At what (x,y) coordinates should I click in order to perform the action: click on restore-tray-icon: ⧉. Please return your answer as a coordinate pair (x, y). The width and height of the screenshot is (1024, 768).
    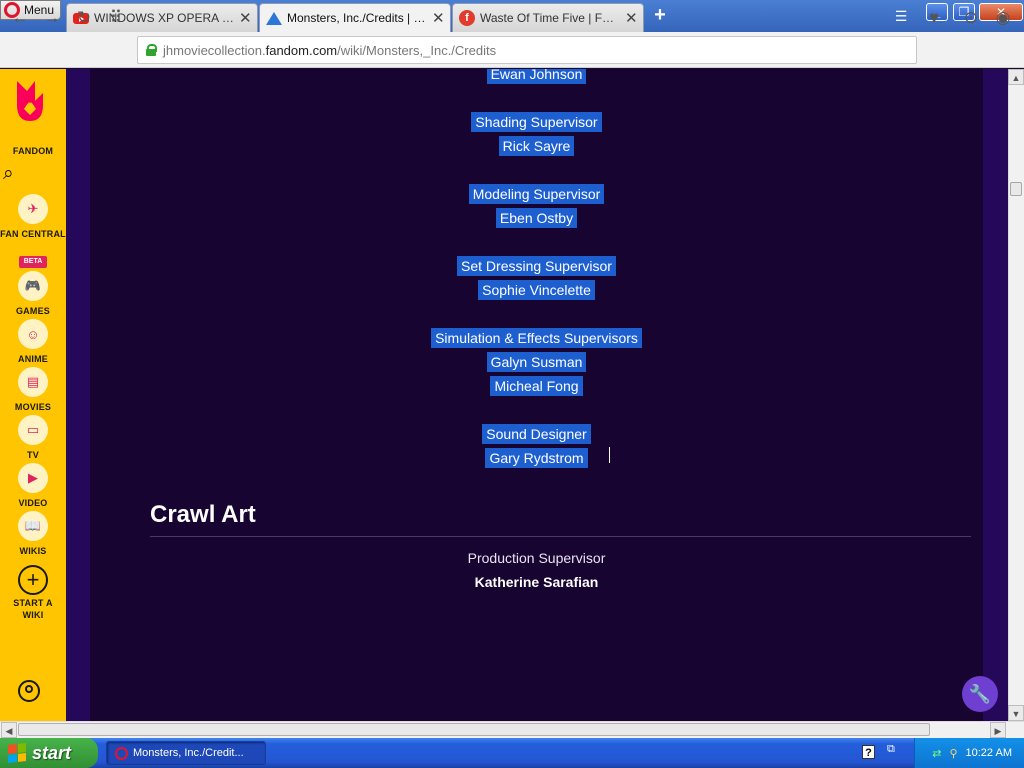
    Looking at the image, I should click on (891, 749).